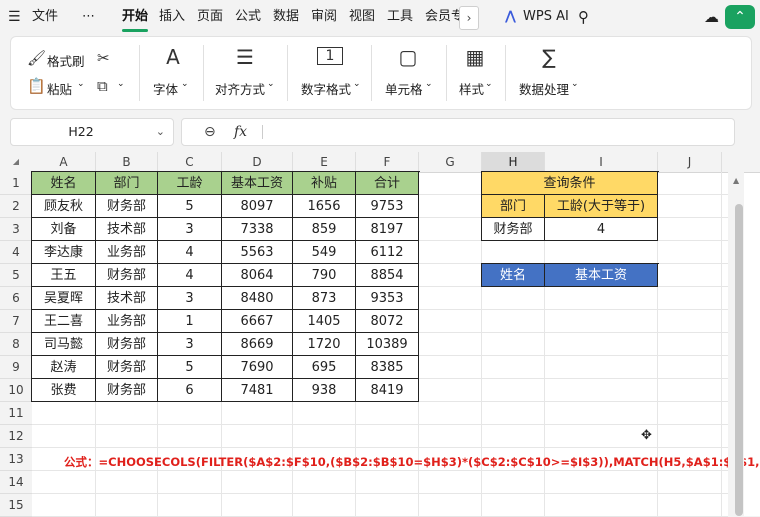  What do you see at coordinates (16, 298) in the screenshot?
I see `row-header-6: 6` at bounding box center [16, 298].